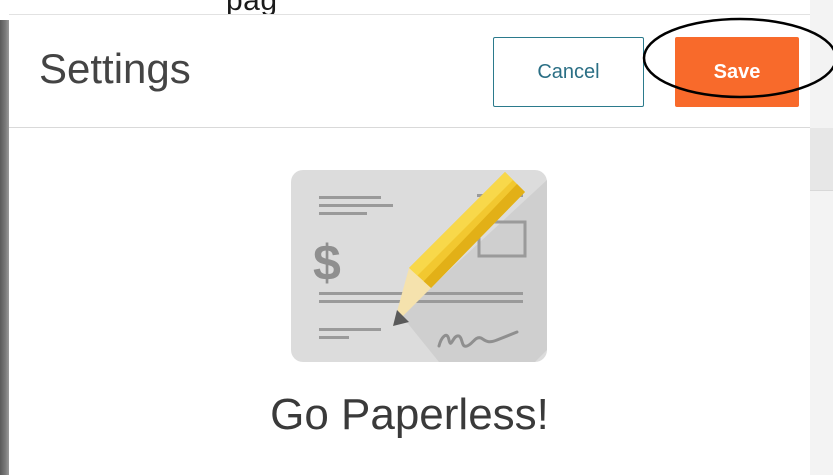 This screenshot has height=475, width=833. What do you see at coordinates (821, 237) in the screenshot?
I see `background-page-right` at bounding box center [821, 237].